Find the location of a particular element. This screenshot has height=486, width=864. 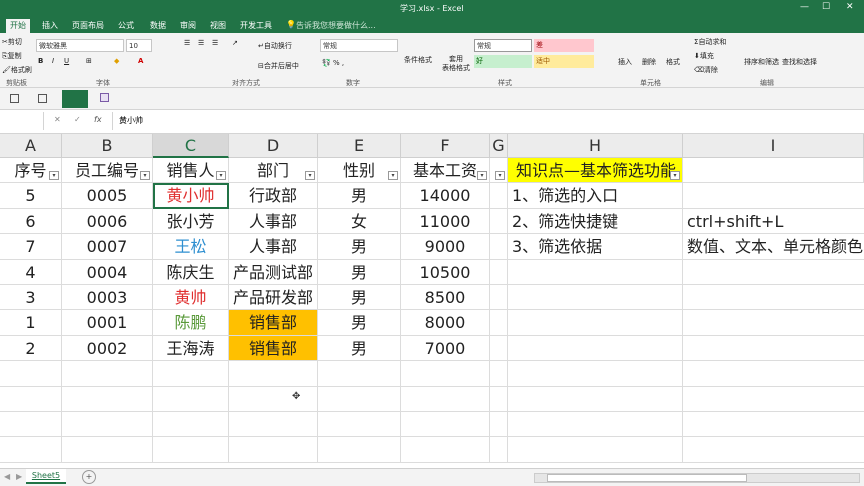

maximize-button: ☐ is located at coordinates (826, 7).